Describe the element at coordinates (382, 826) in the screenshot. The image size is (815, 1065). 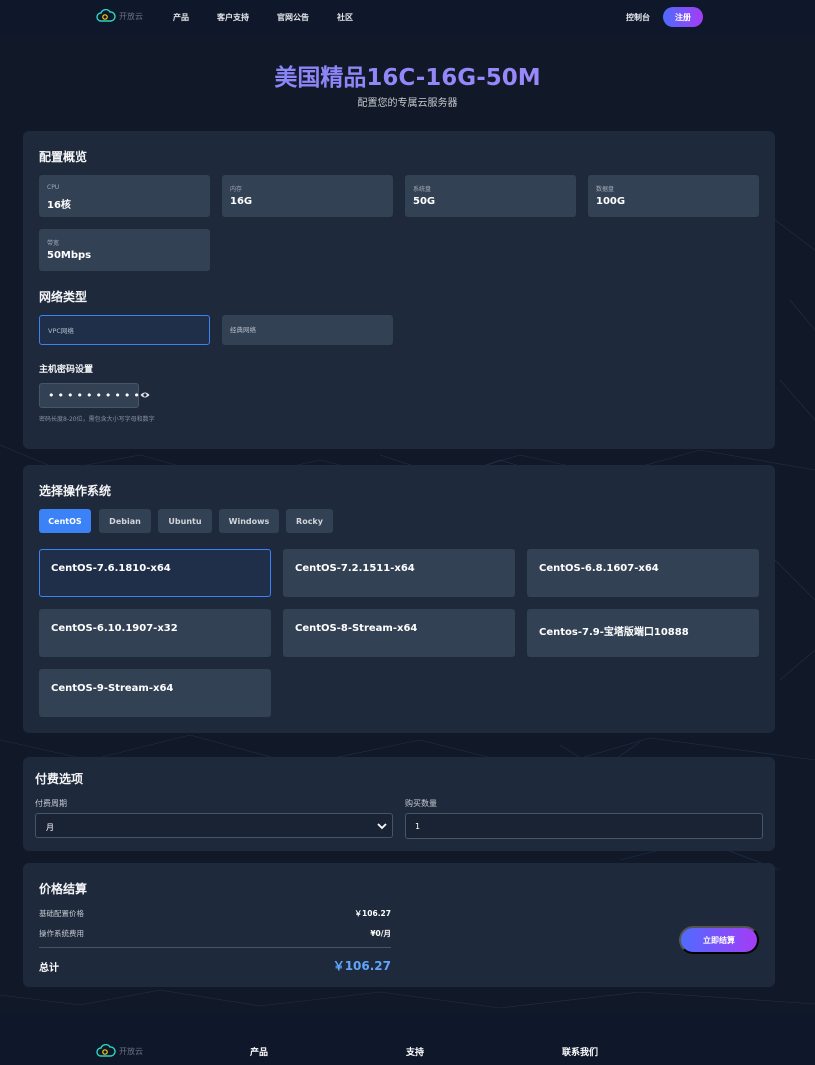
I see `chevron-down-icon` at that location.